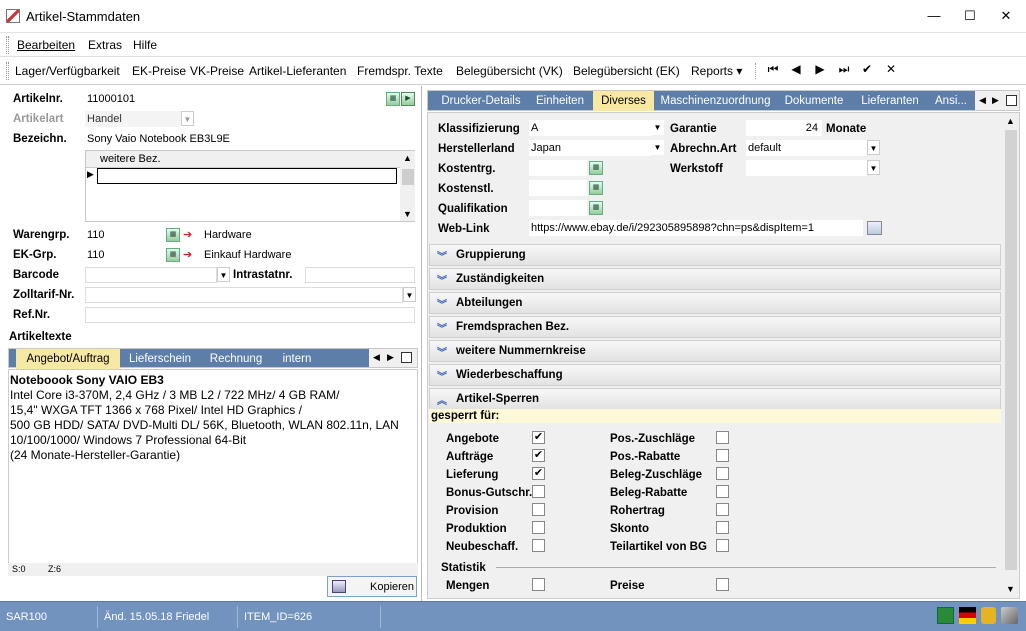  What do you see at coordinates (867, 69) in the screenshot?
I see `save-check-icon: ✔` at bounding box center [867, 69].